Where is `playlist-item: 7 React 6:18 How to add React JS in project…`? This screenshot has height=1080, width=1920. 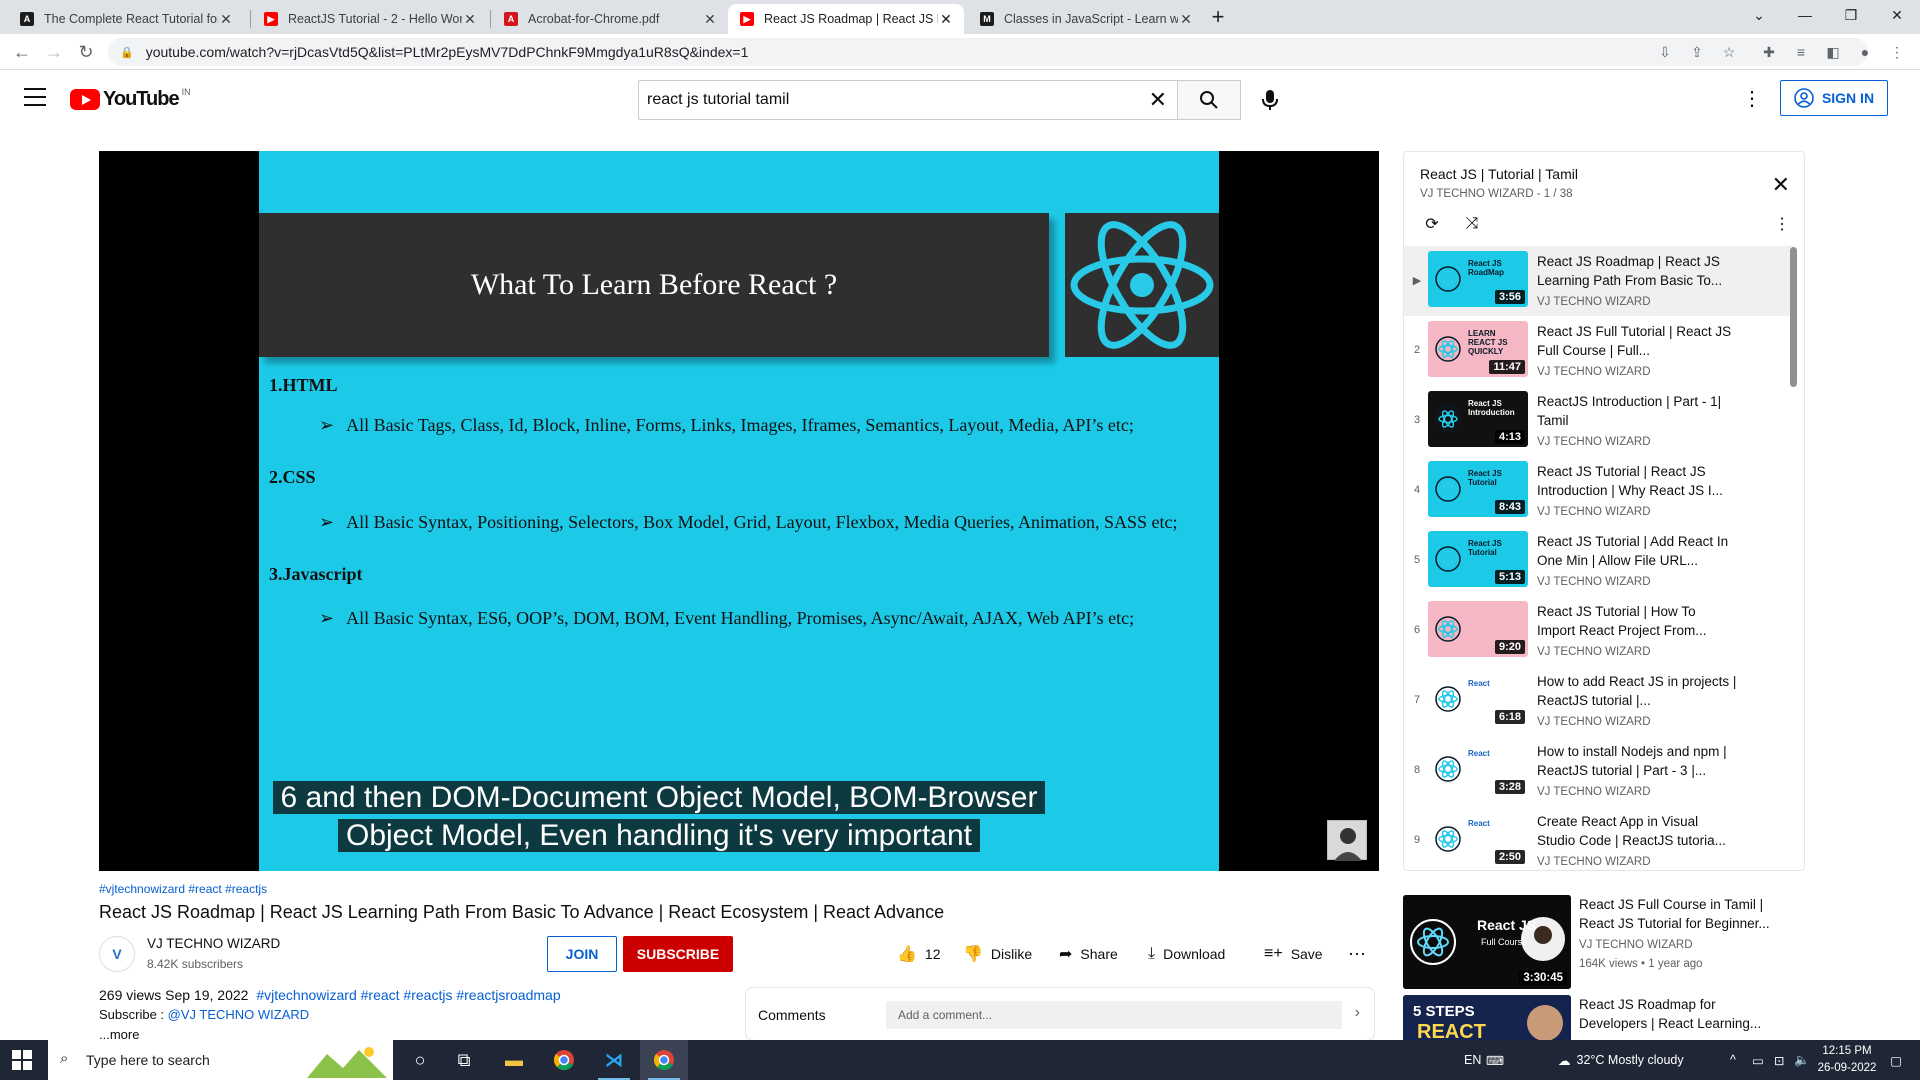 playlist-item: 7 React 6:18 How to add React JS in project… is located at coordinates (1599, 701).